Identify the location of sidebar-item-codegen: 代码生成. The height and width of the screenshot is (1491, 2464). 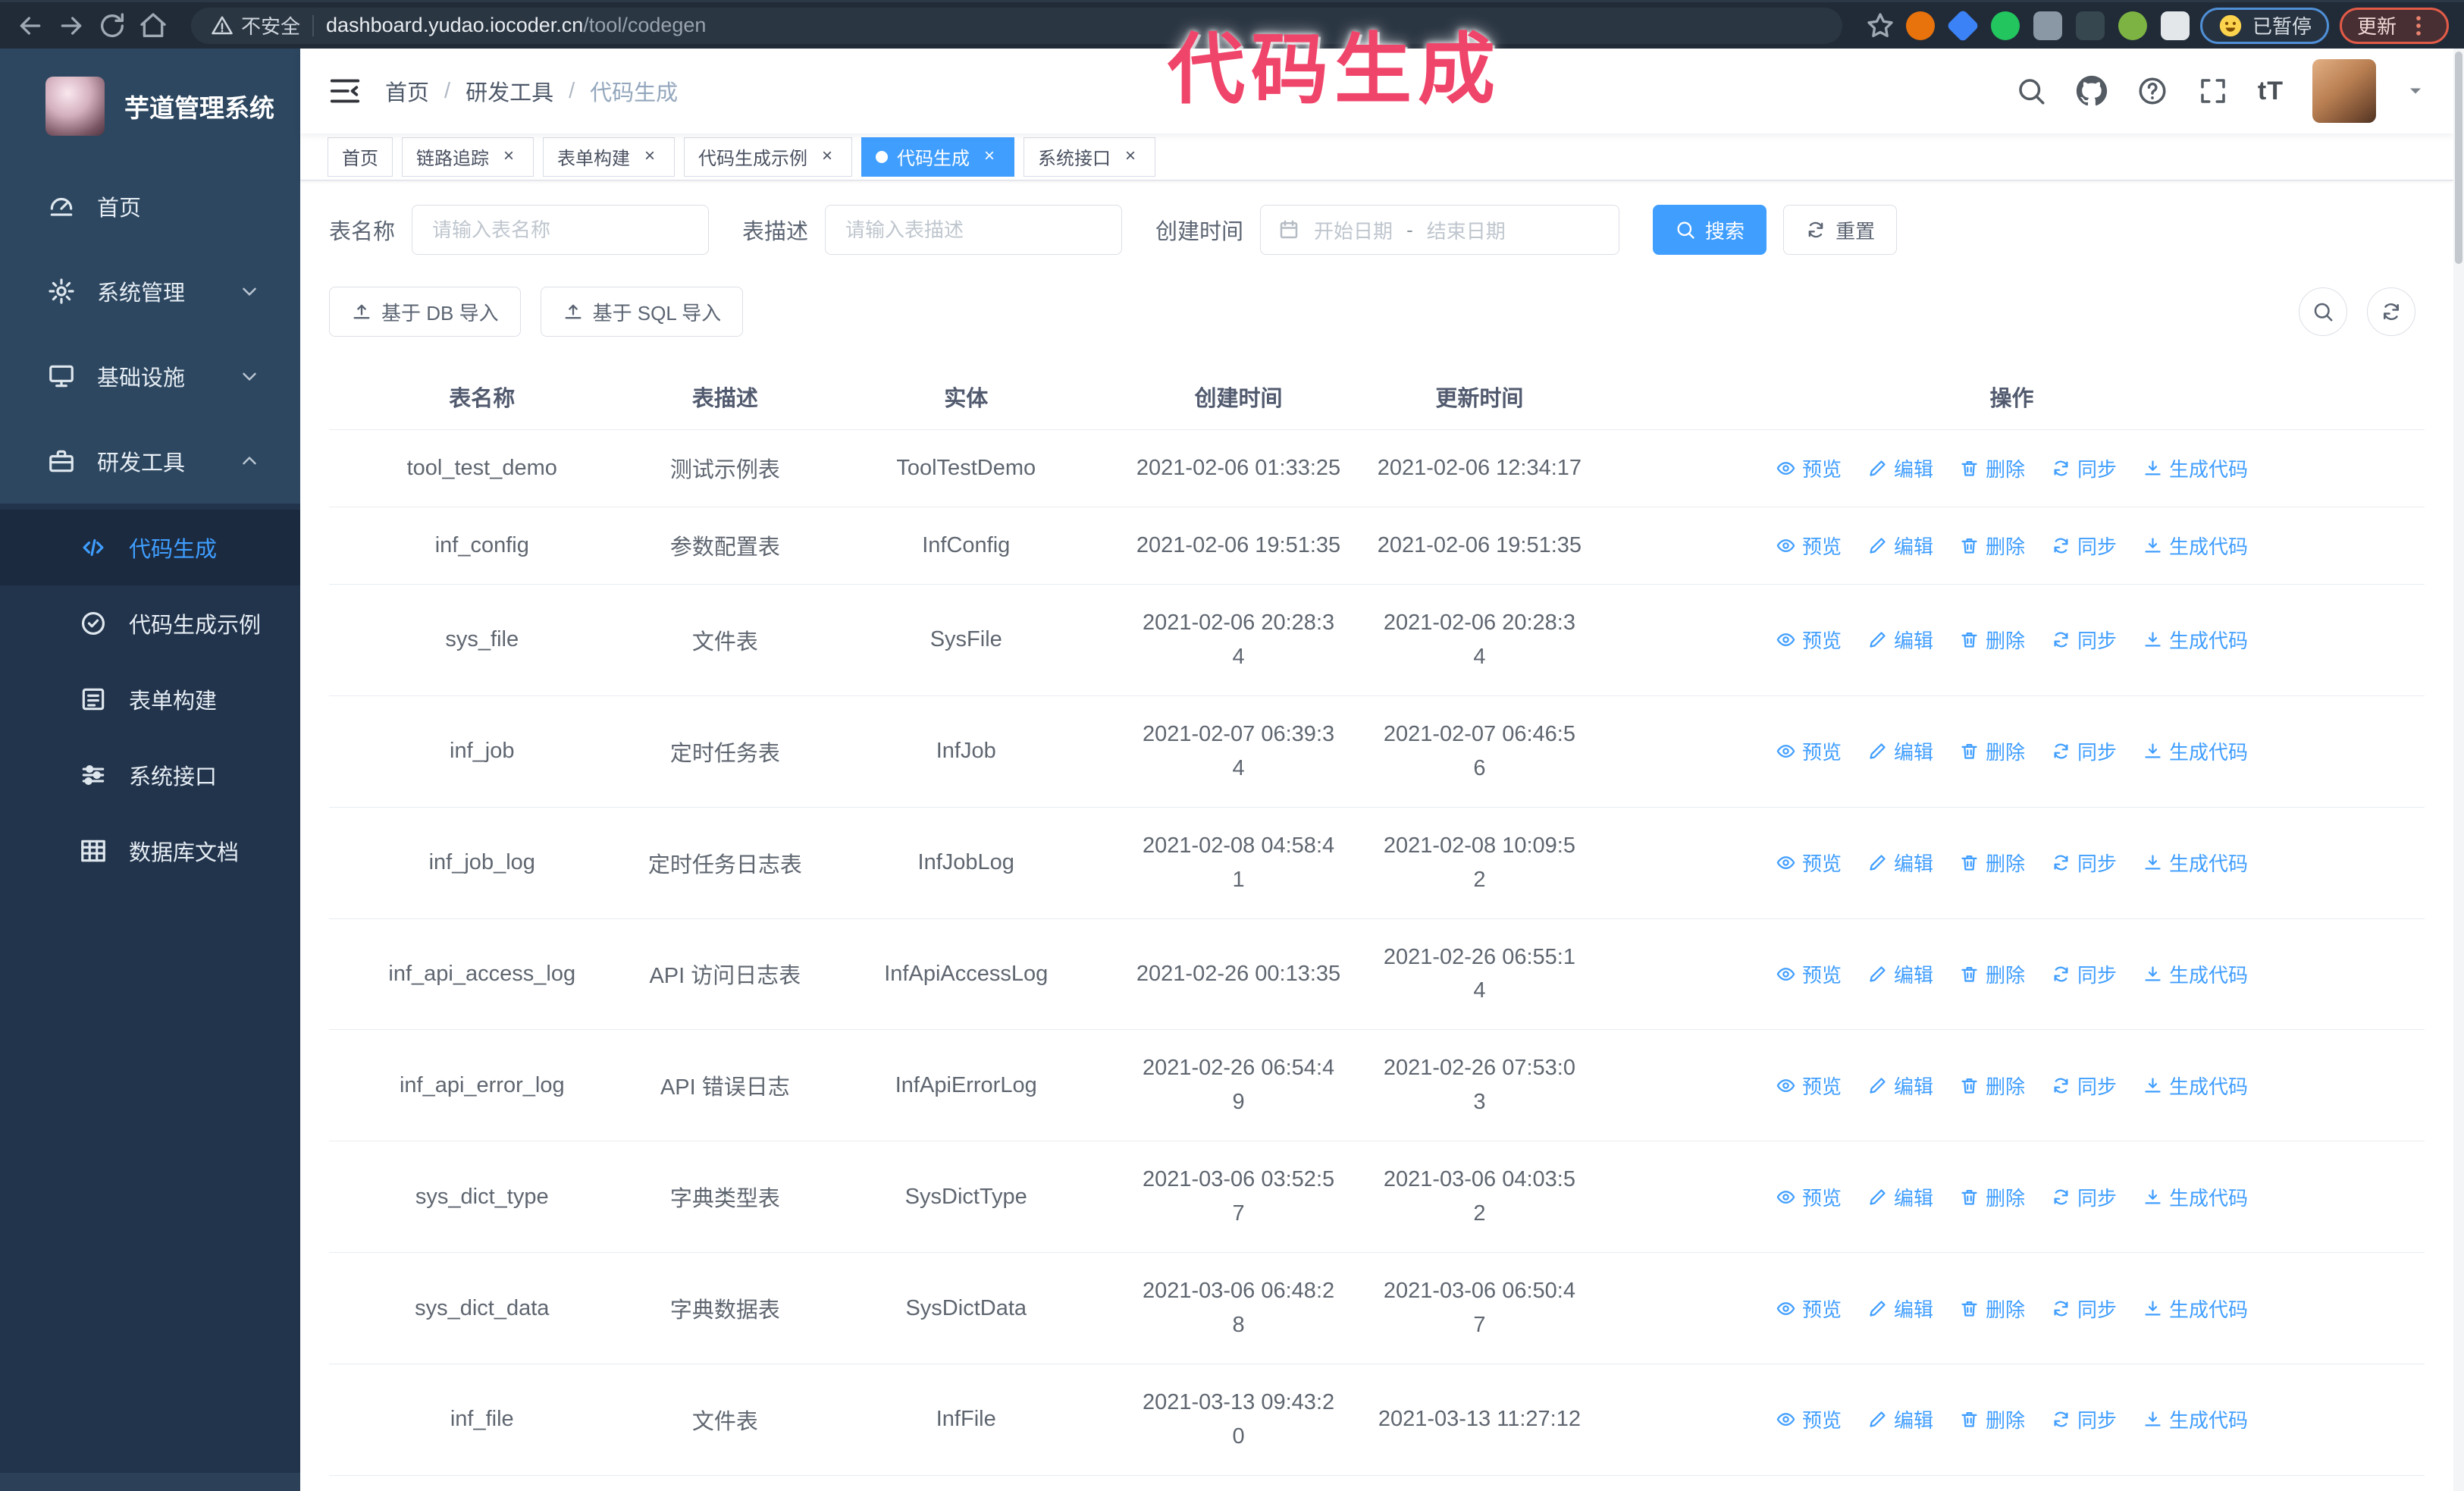
(150, 547).